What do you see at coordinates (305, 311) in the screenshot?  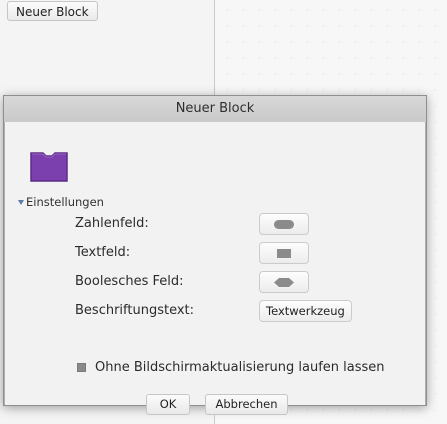 I see `text-tool-button: Textwerkzeug` at bounding box center [305, 311].